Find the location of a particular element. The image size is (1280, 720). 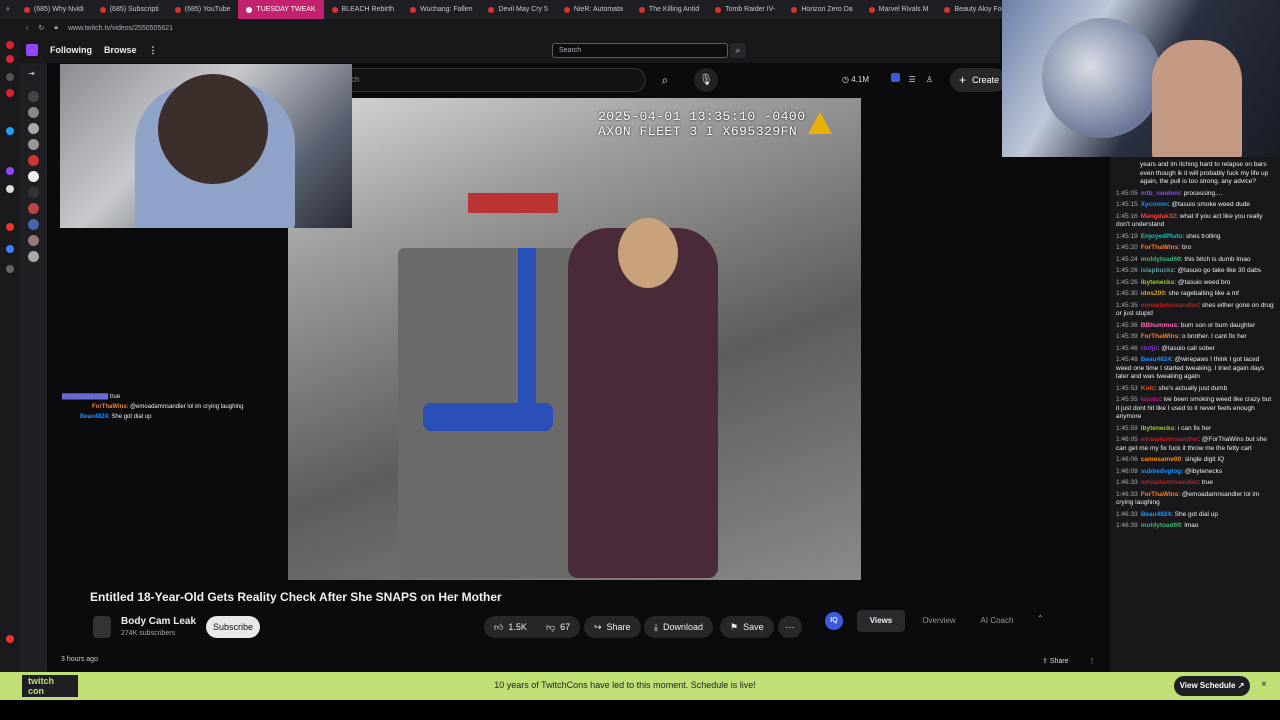

back-icon: ‹ is located at coordinates (27, 28).